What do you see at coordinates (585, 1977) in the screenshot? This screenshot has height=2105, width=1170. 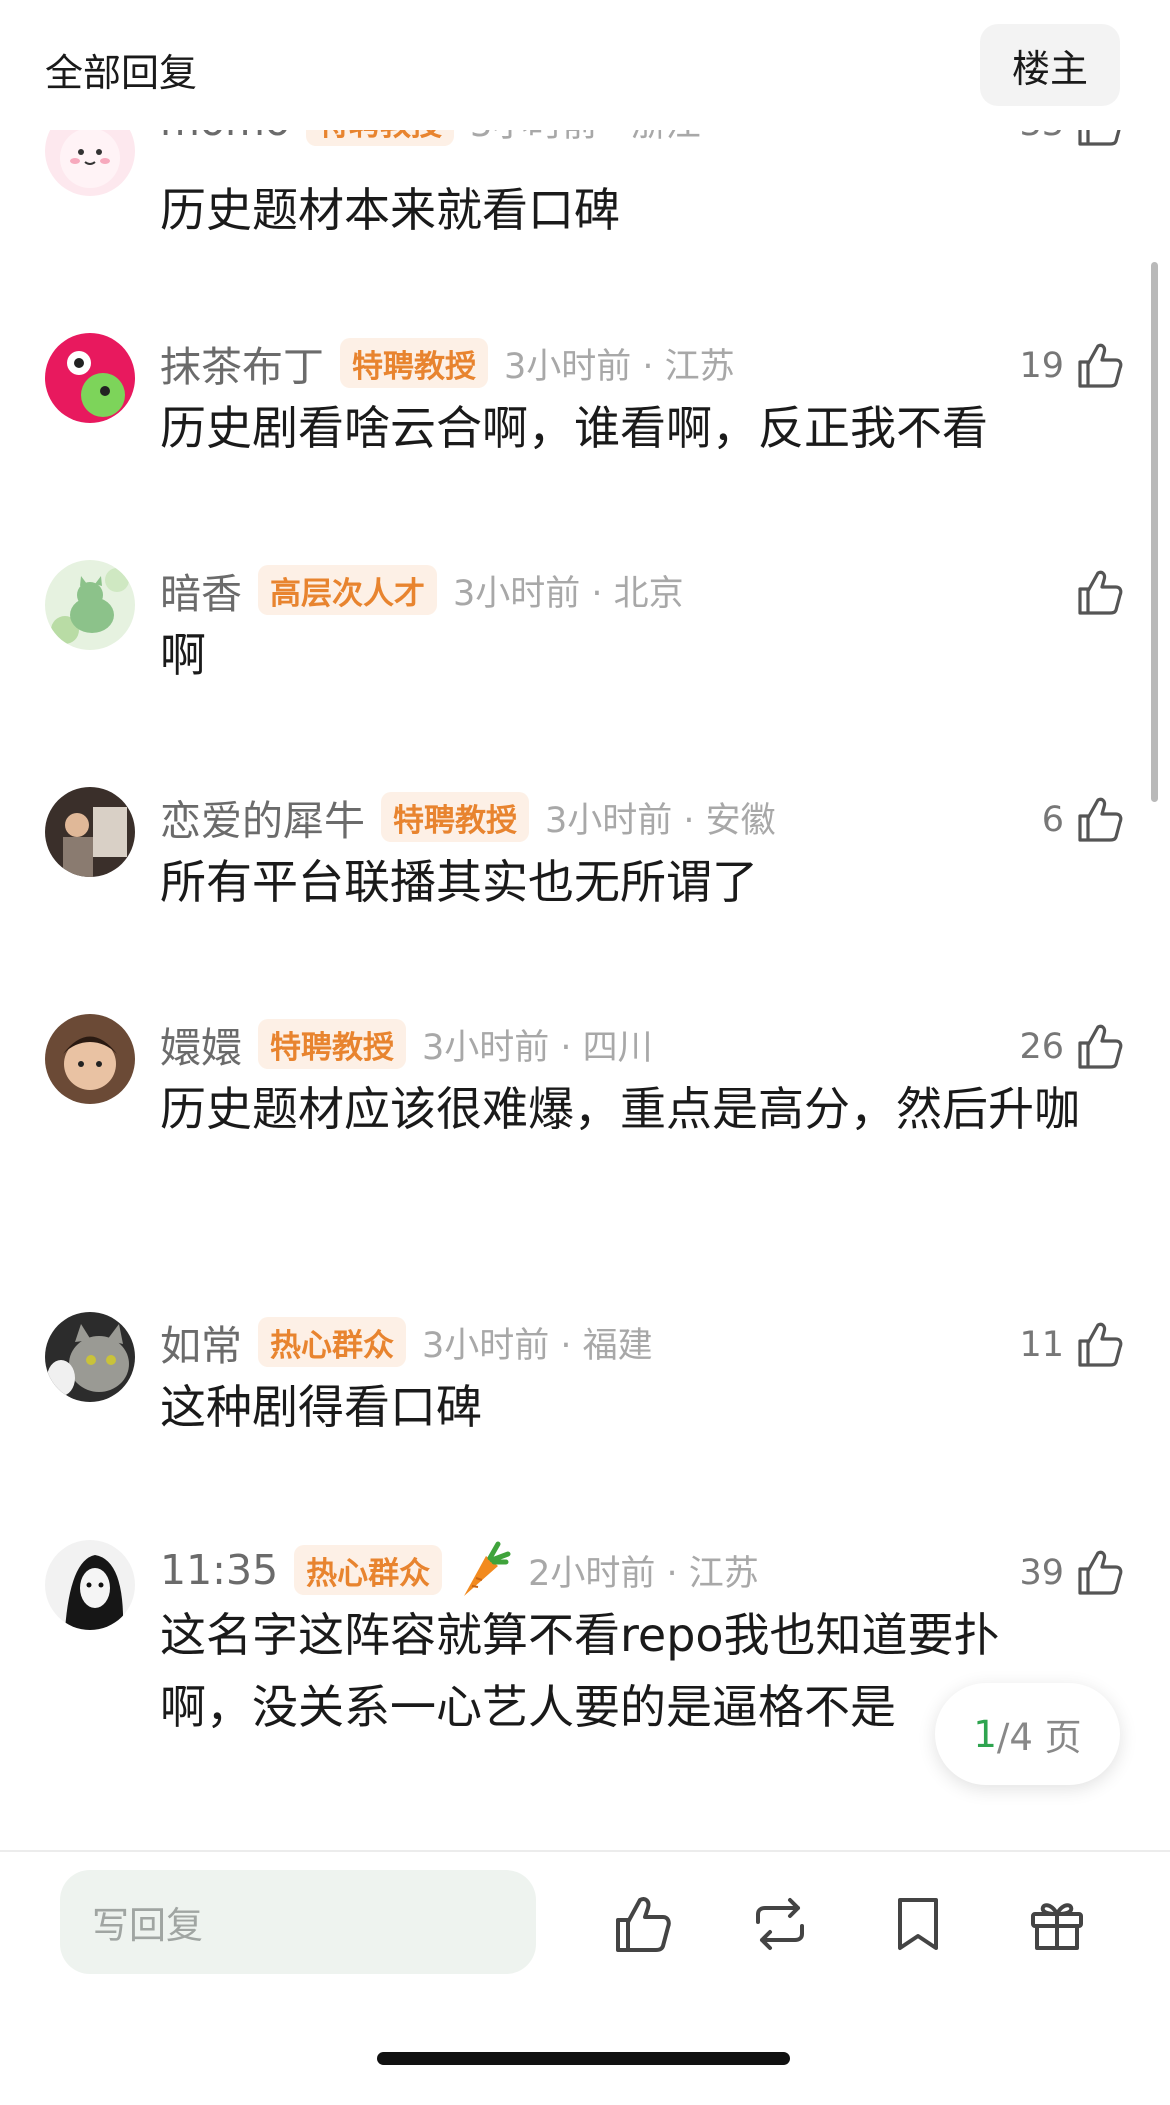 I see `bottom-action-bar: 写回复` at bounding box center [585, 1977].